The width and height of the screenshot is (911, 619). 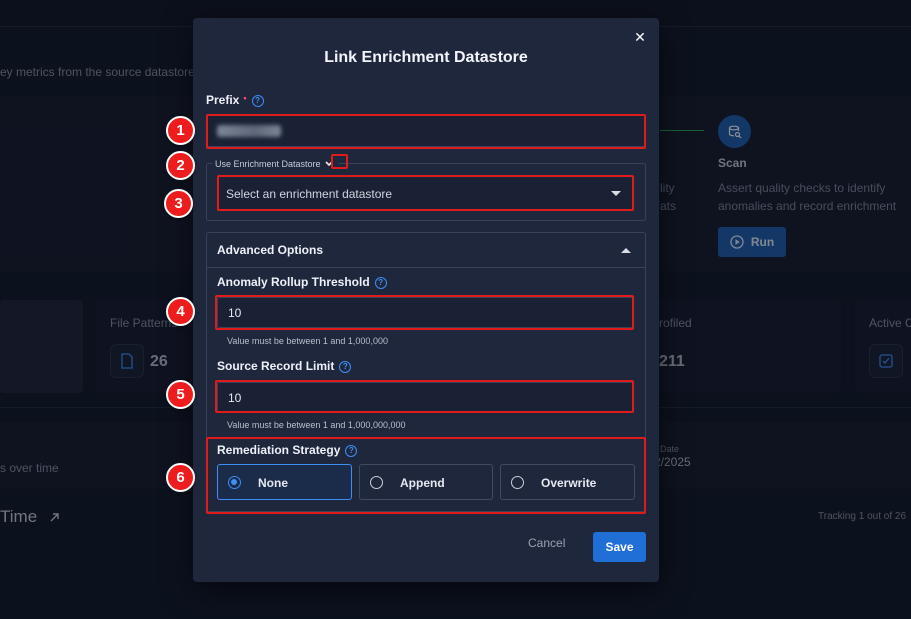 I want to click on source-record-limit-label: Source Record Limit?, so click(x=284, y=366).